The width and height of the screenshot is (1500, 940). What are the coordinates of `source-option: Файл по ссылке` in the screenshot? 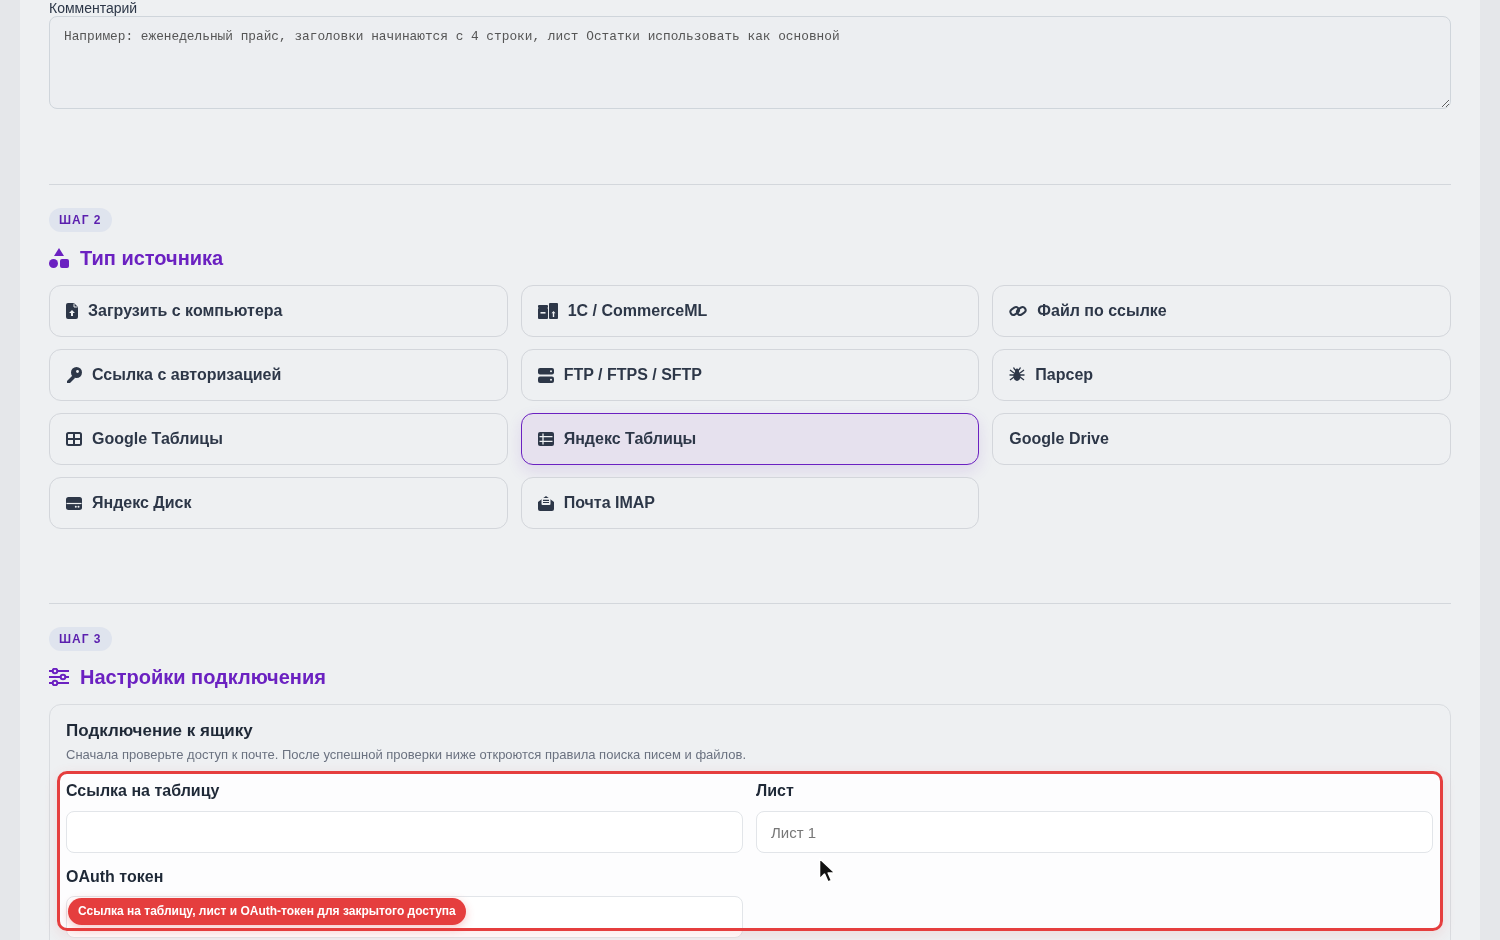 It's located at (1221, 311).